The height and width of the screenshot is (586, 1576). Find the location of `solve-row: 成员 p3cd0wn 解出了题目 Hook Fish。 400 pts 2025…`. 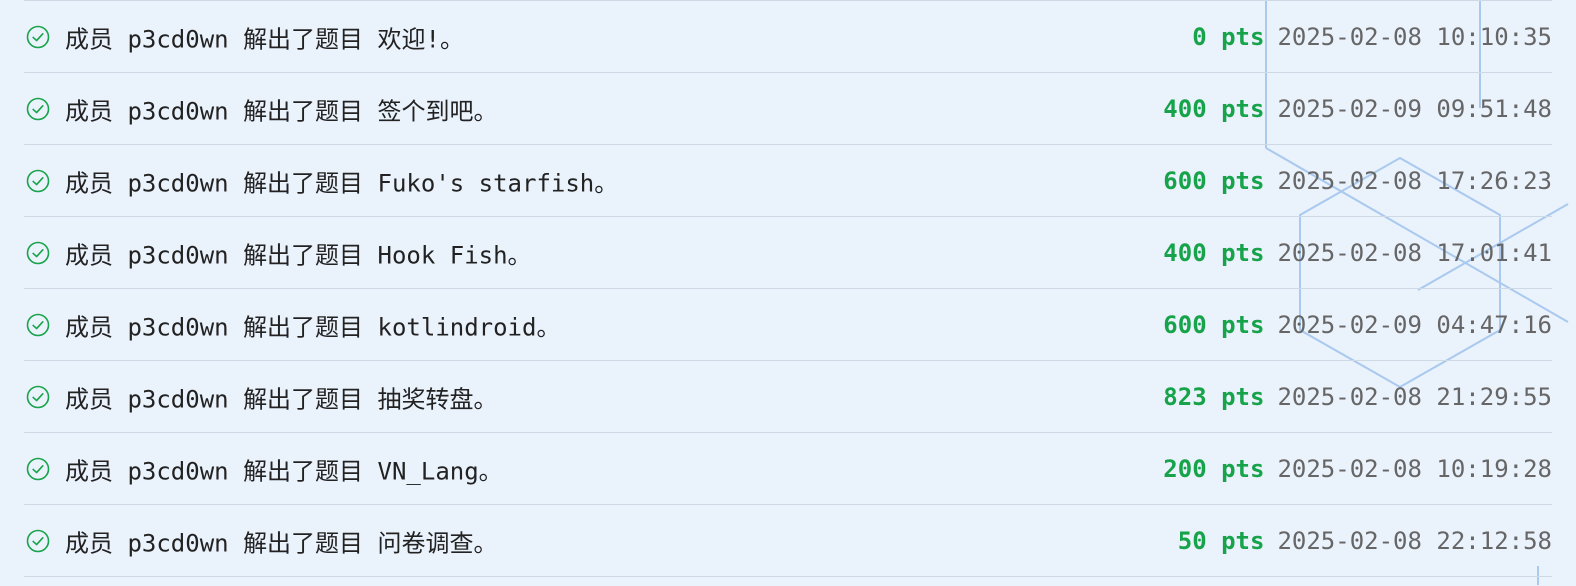

solve-row: 成员 p3cd0wn 解出了题目 Hook Fish。 400 pts 2025… is located at coordinates (788, 253).